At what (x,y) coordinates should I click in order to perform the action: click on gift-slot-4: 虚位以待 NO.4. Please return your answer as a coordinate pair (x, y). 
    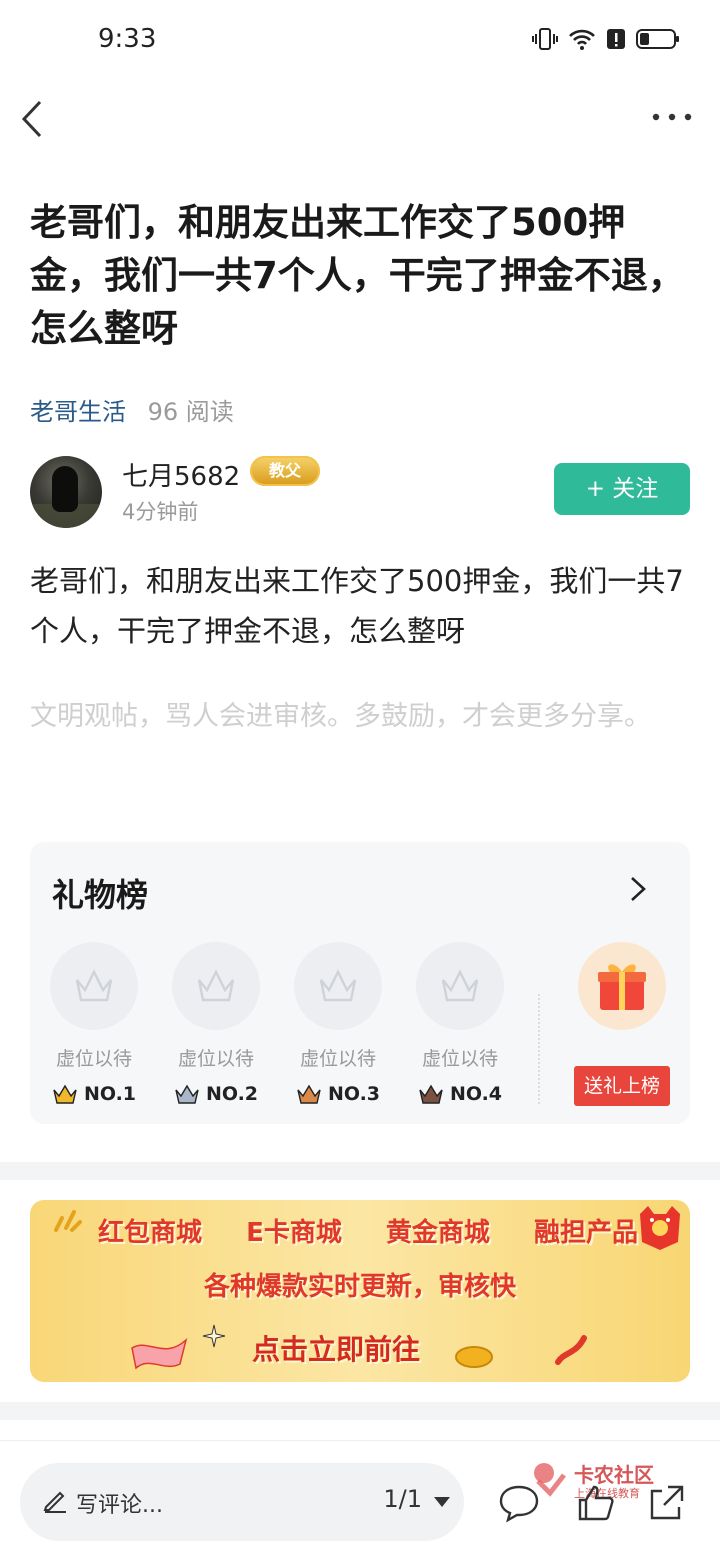
    Looking at the image, I should click on (460, 1023).